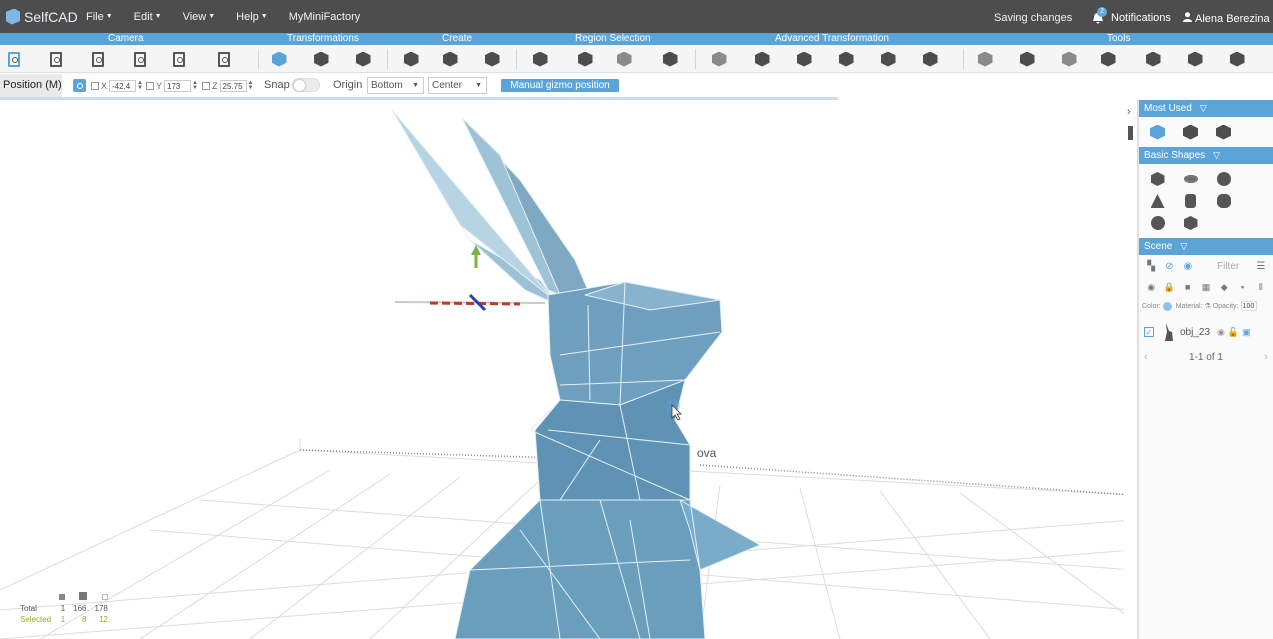 This screenshot has height=639, width=1273. I want to click on select-region-icon, so click(540, 59).